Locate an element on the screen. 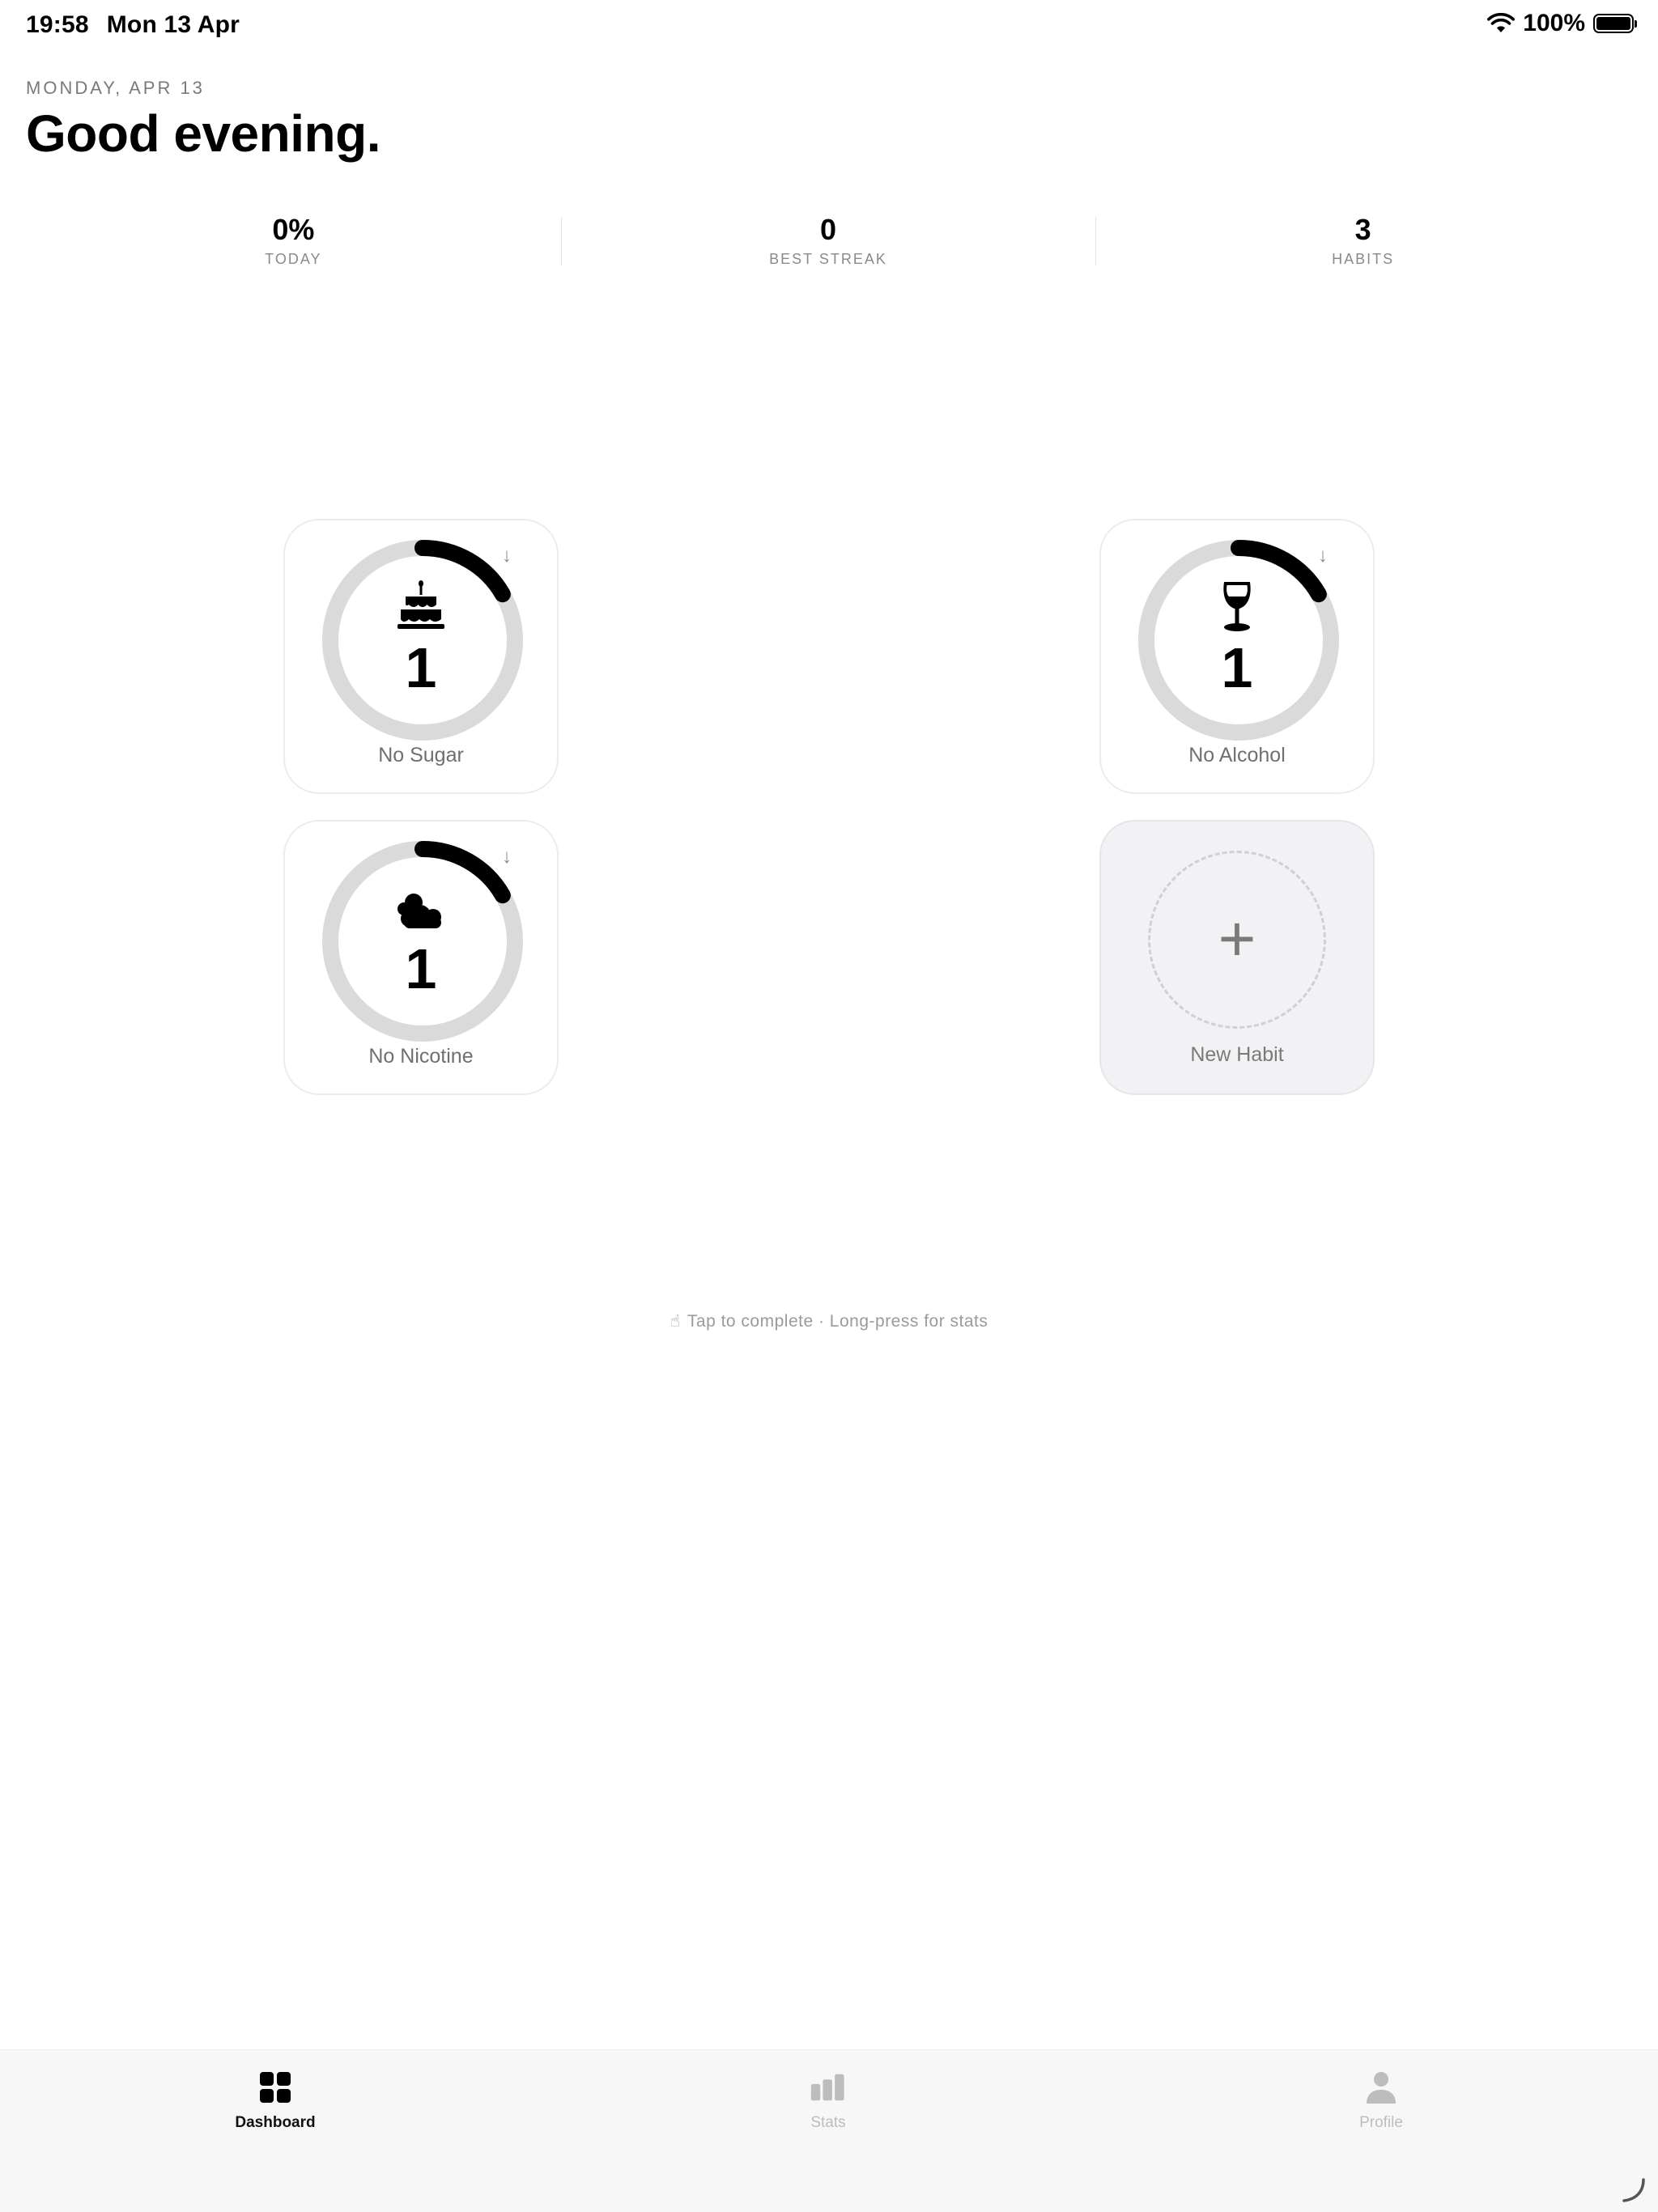 The height and width of the screenshot is (2212, 1658). status-indicators: 100% is located at coordinates (1562, 23).